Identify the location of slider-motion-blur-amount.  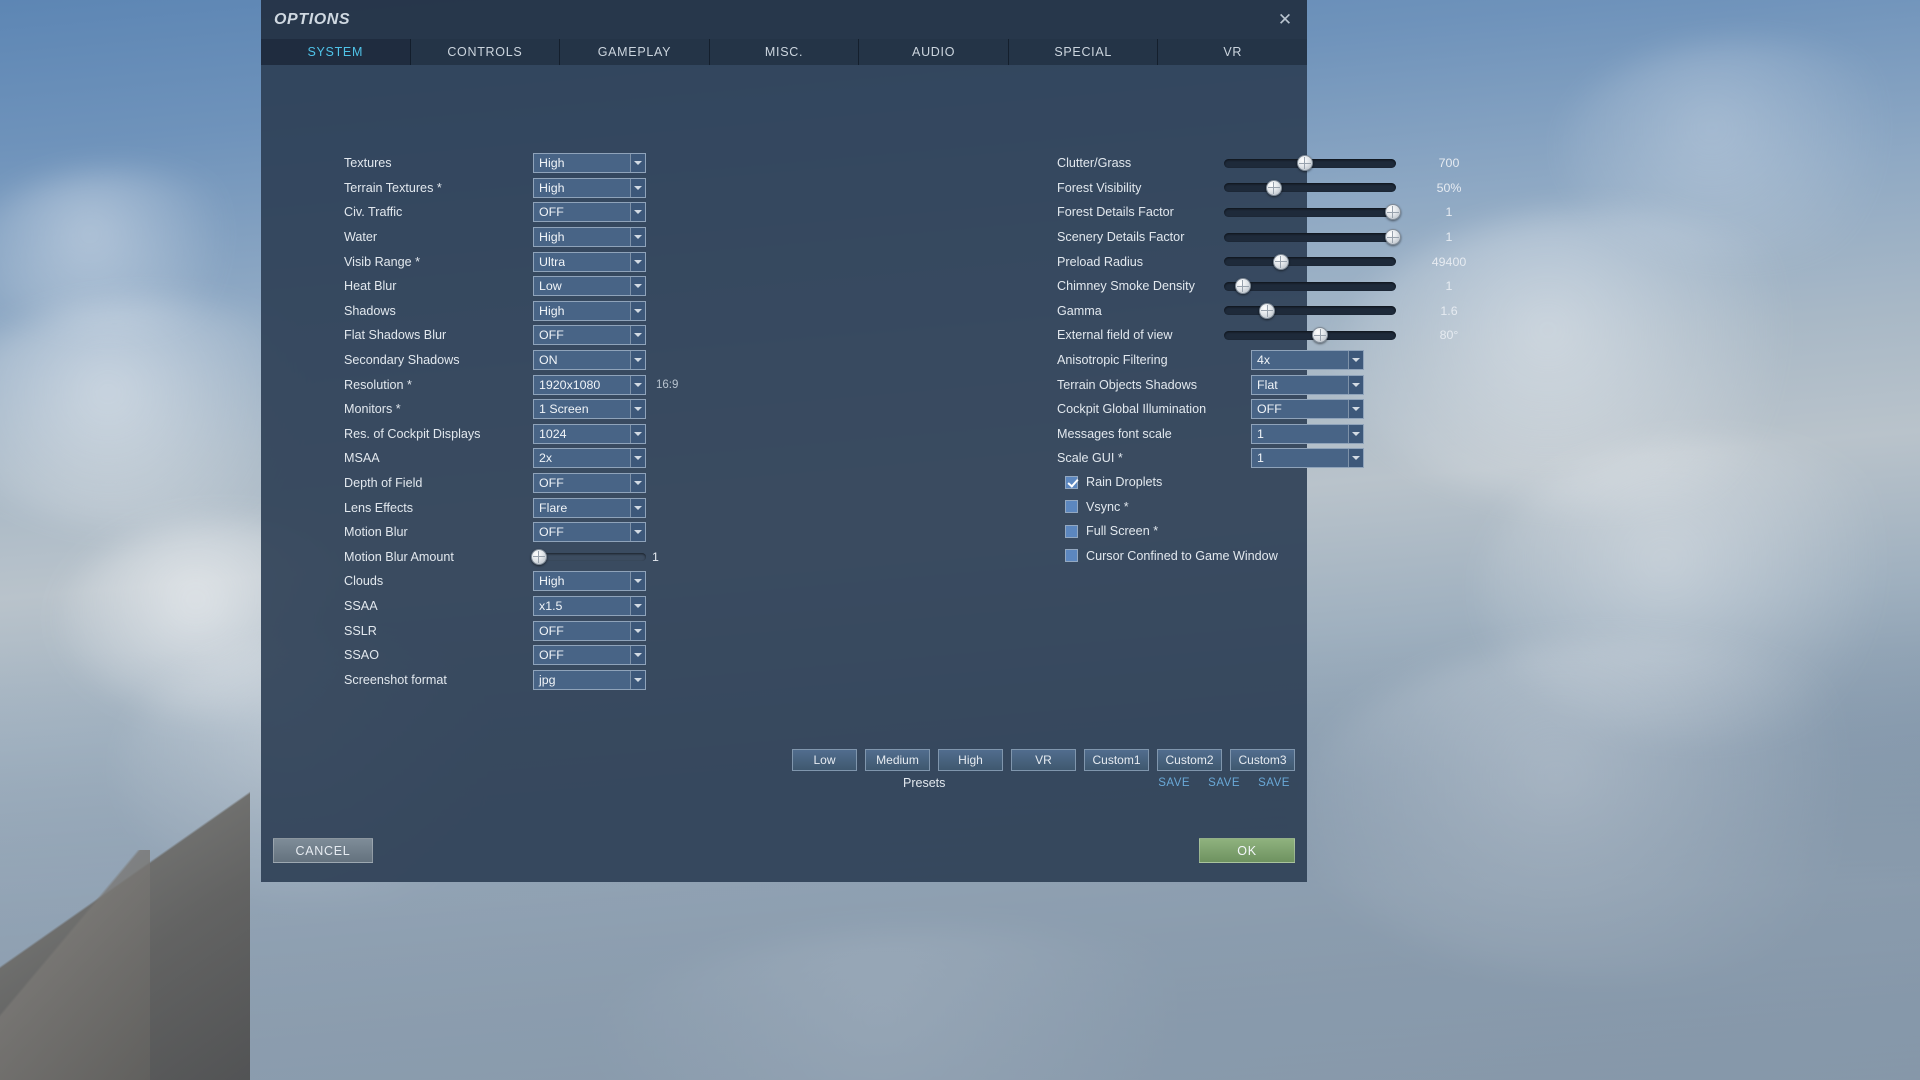
(588, 557).